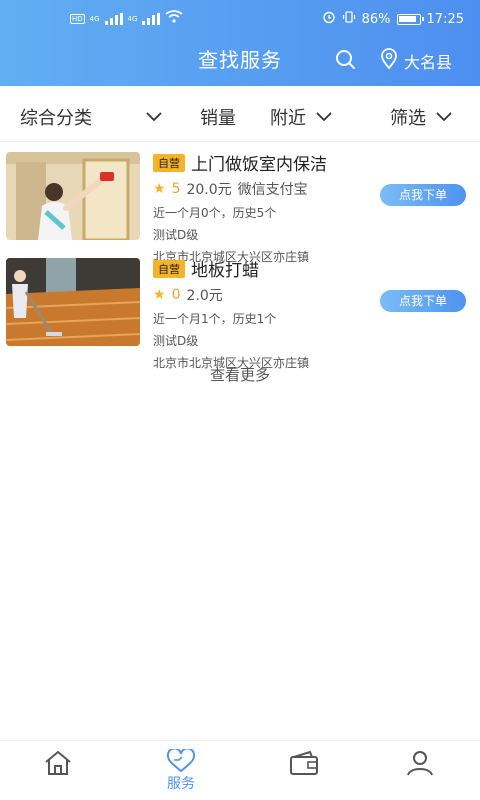  Describe the element at coordinates (272, 190) in the screenshot. I see `payment-methods: 微信支付宝` at that location.